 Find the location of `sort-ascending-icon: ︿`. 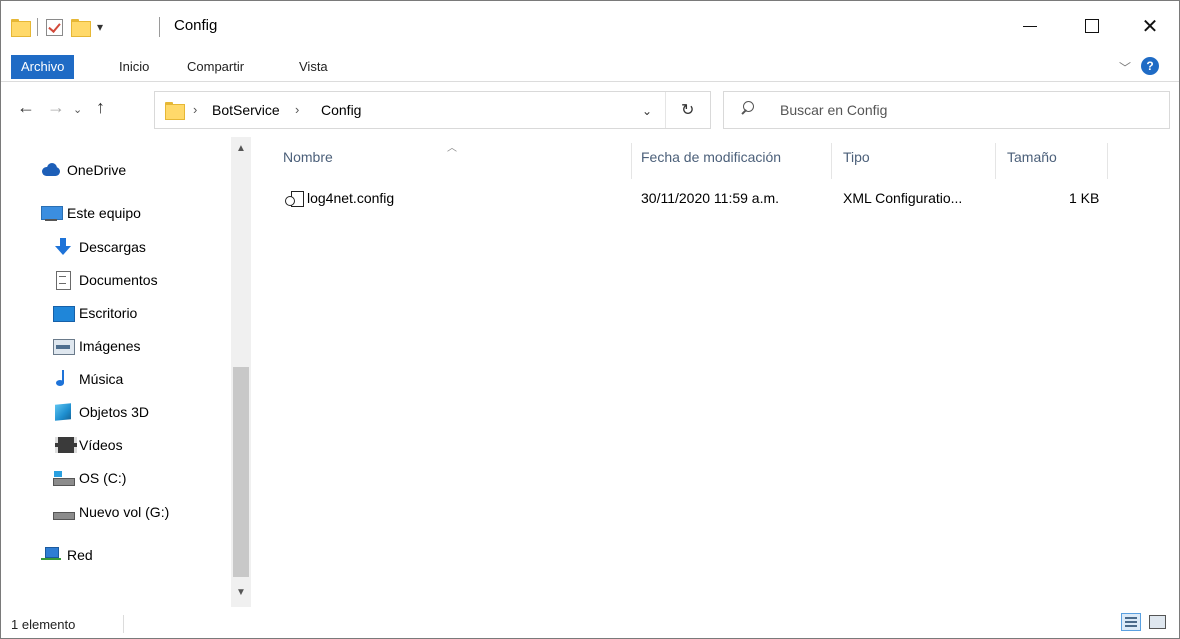

sort-ascending-icon: ︿ is located at coordinates (452, 148).